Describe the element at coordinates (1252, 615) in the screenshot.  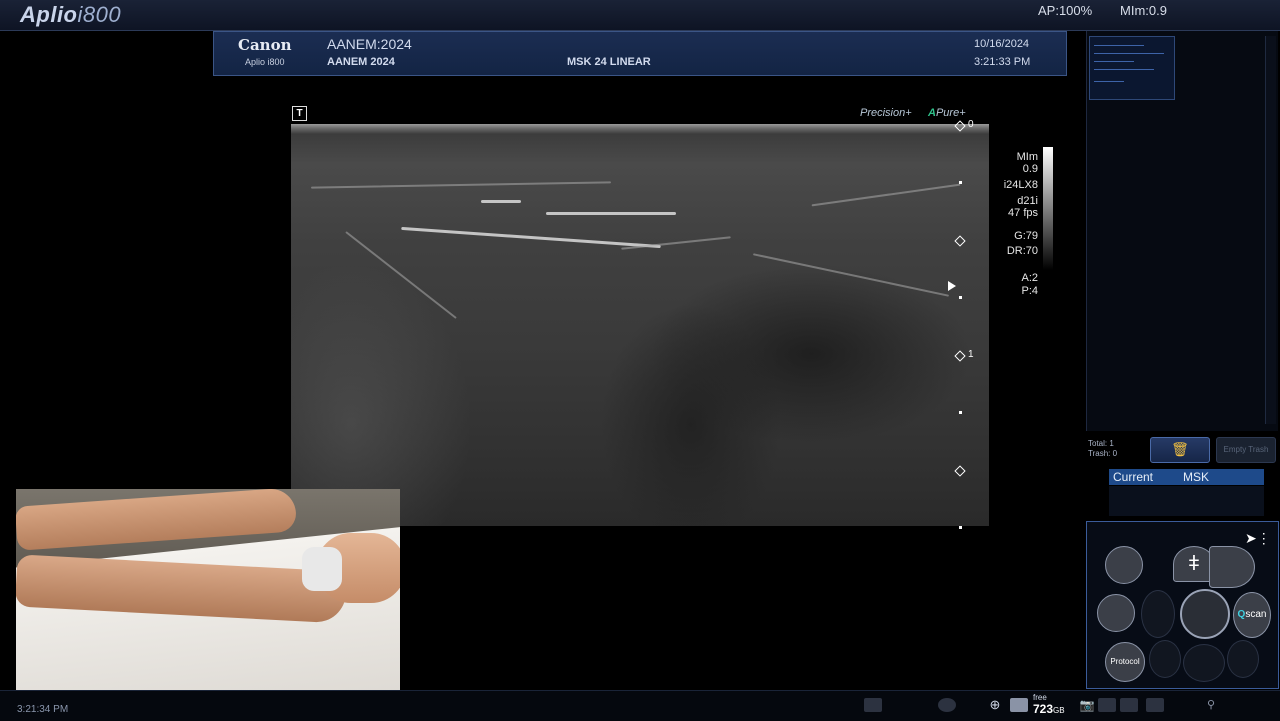
I see `qscan-button: Qscan` at that location.